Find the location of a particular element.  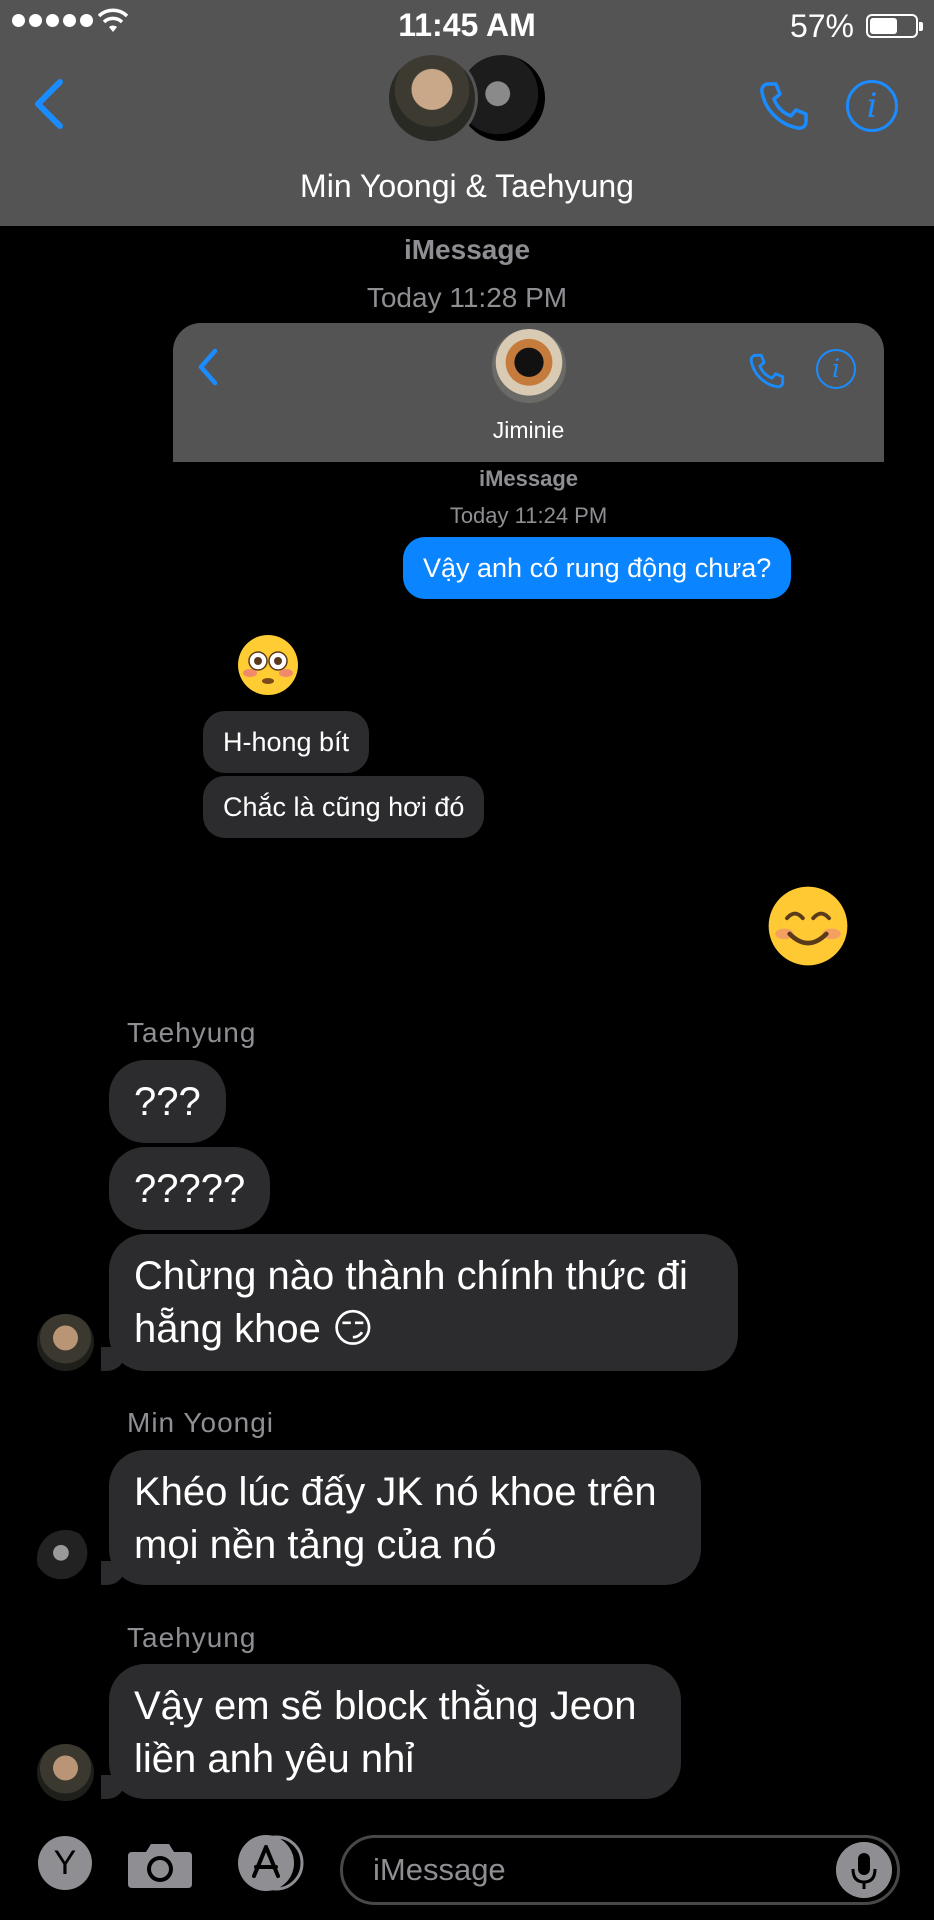

embedded-received-message: Chắc là cũng hơi đó is located at coordinates (344, 807).